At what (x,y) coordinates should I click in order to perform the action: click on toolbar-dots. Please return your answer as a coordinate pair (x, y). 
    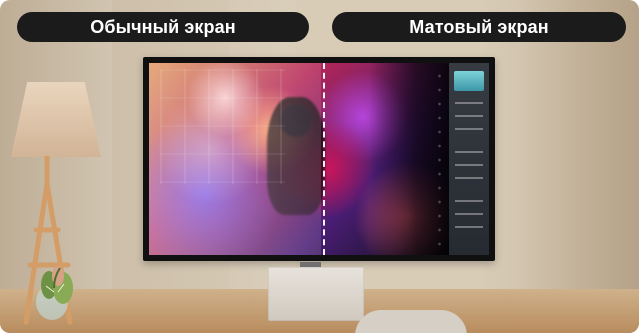
    Looking at the image, I should click on (439, 159).